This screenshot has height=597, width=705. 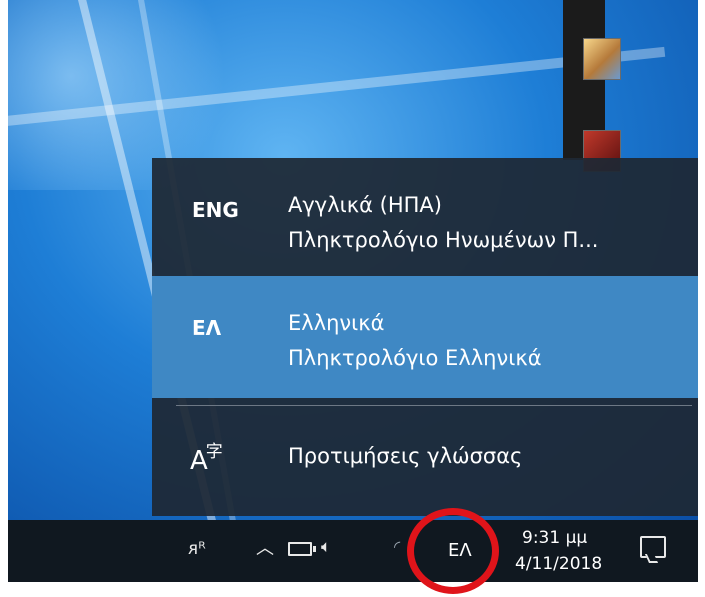 I want to click on speaker-icon: 🔈︎, so click(x=326, y=547).